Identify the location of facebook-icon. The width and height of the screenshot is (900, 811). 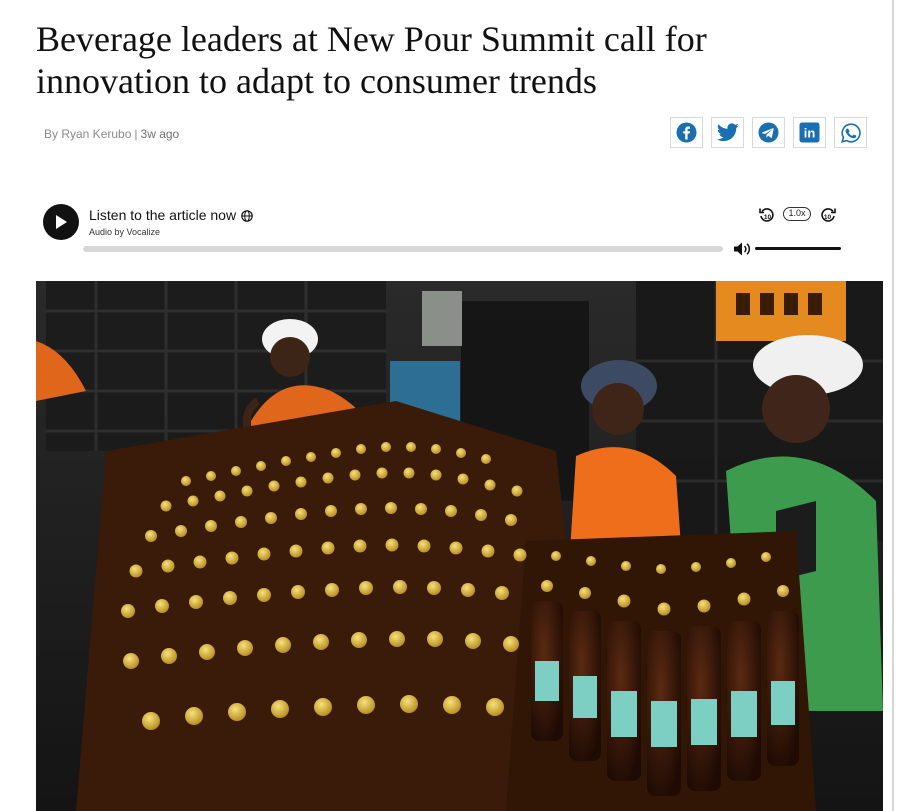
(686, 132).